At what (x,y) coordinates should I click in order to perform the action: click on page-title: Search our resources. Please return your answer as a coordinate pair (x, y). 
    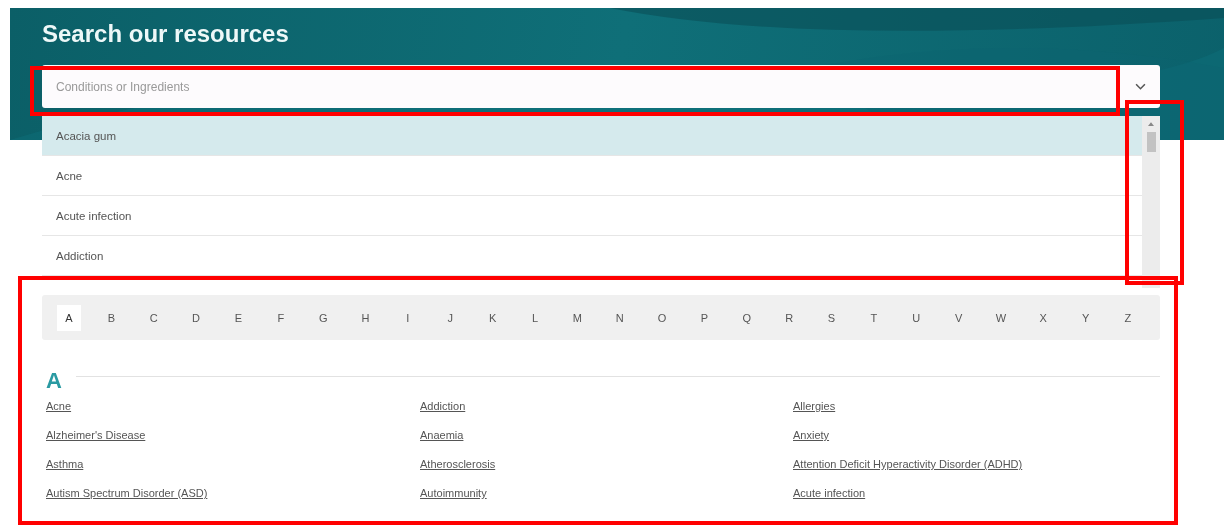
    Looking at the image, I should click on (166, 34).